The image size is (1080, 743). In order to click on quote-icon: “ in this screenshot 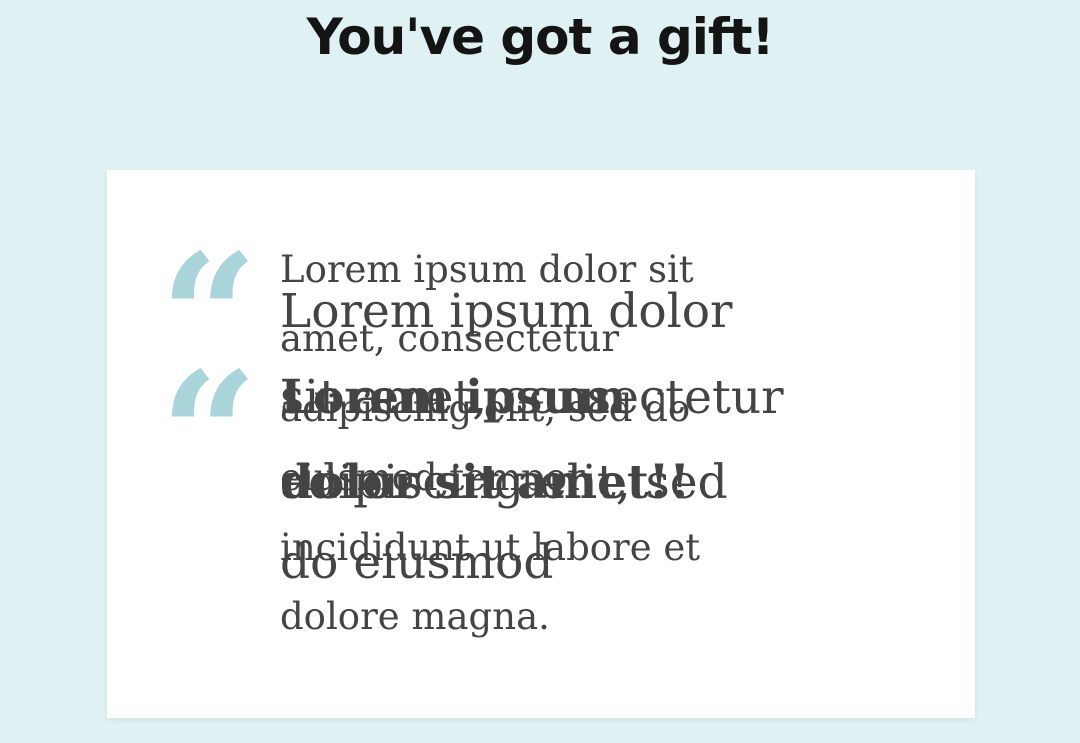, I will do `click(209, 435)`.